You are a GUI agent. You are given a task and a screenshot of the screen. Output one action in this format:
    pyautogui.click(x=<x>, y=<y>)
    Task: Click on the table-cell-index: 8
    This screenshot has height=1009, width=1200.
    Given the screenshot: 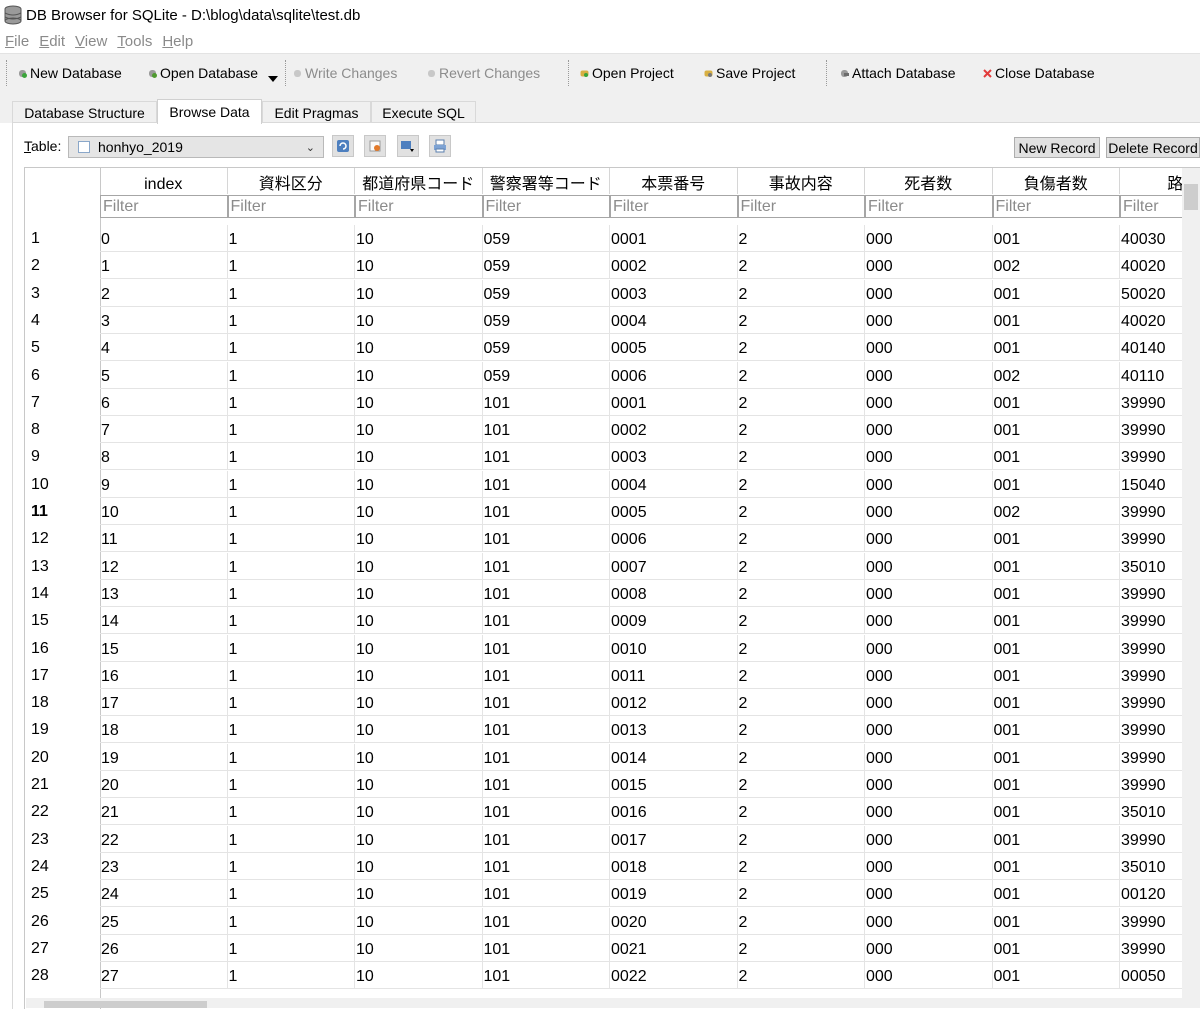 What is the action you would take?
    pyautogui.click(x=164, y=457)
    